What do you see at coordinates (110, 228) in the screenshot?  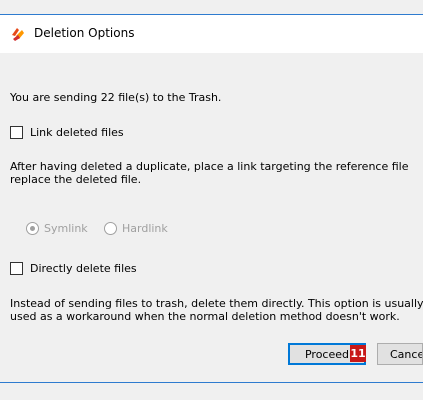 I see `hardlink-radio` at bounding box center [110, 228].